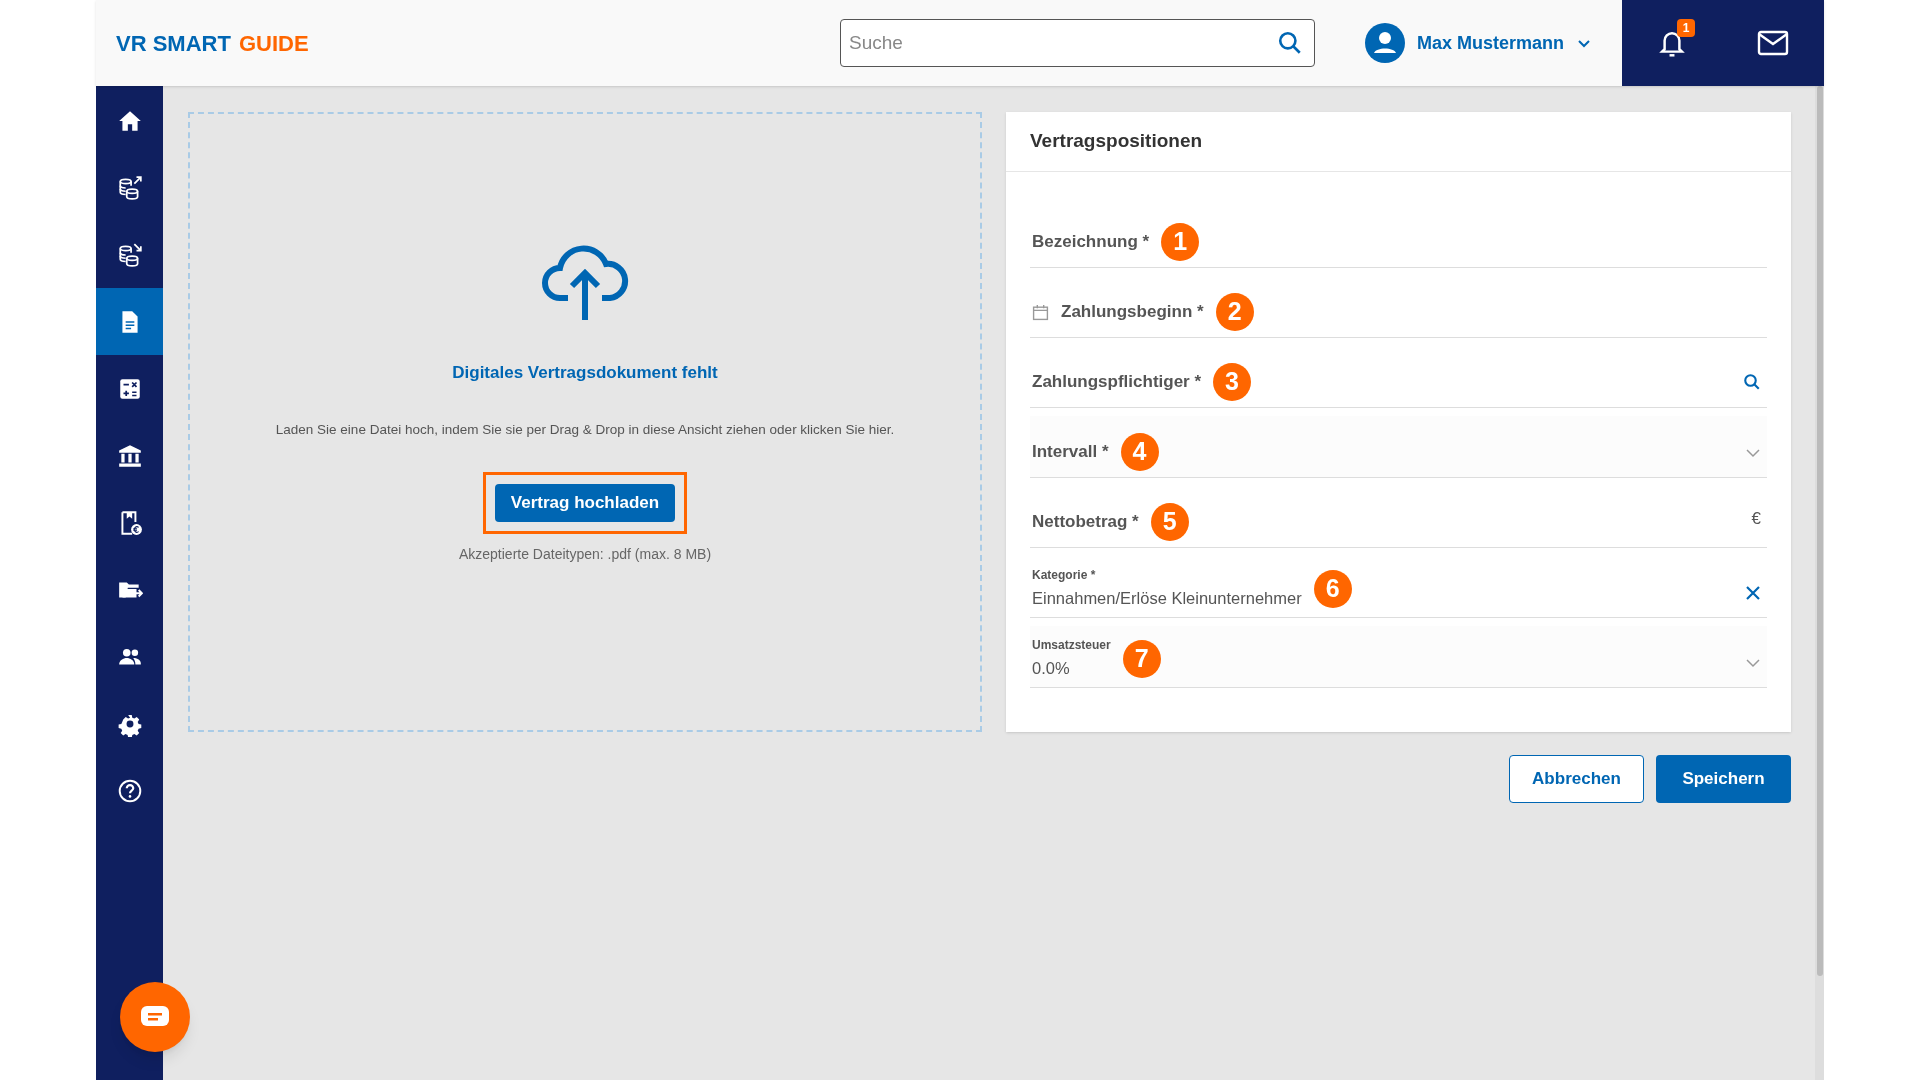 Image resolution: width=1920 pixels, height=1080 pixels. Describe the element at coordinates (1756, 518) in the screenshot. I see `currency-suffix: €` at that location.